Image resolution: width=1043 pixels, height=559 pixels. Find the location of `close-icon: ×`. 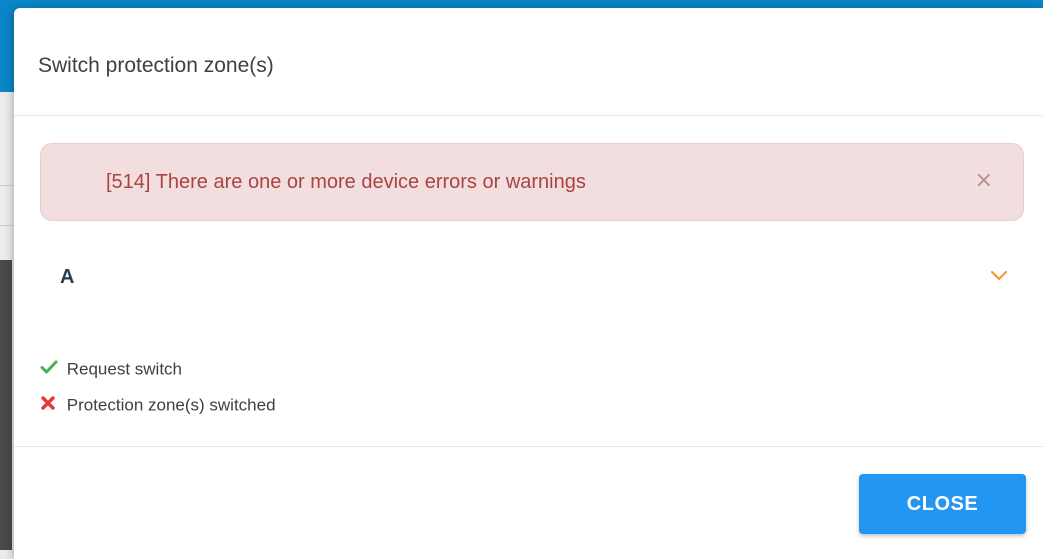

close-icon: × is located at coordinates (984, 181).